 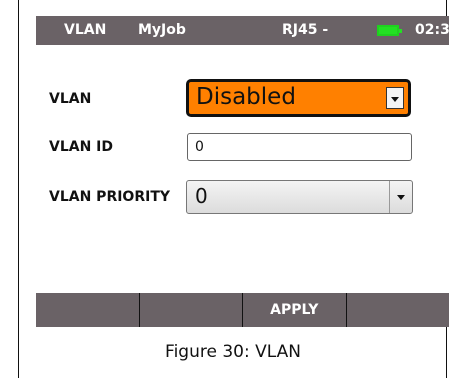 I want to click on softkey-bar: APPLY, so click(x=242, y=310).